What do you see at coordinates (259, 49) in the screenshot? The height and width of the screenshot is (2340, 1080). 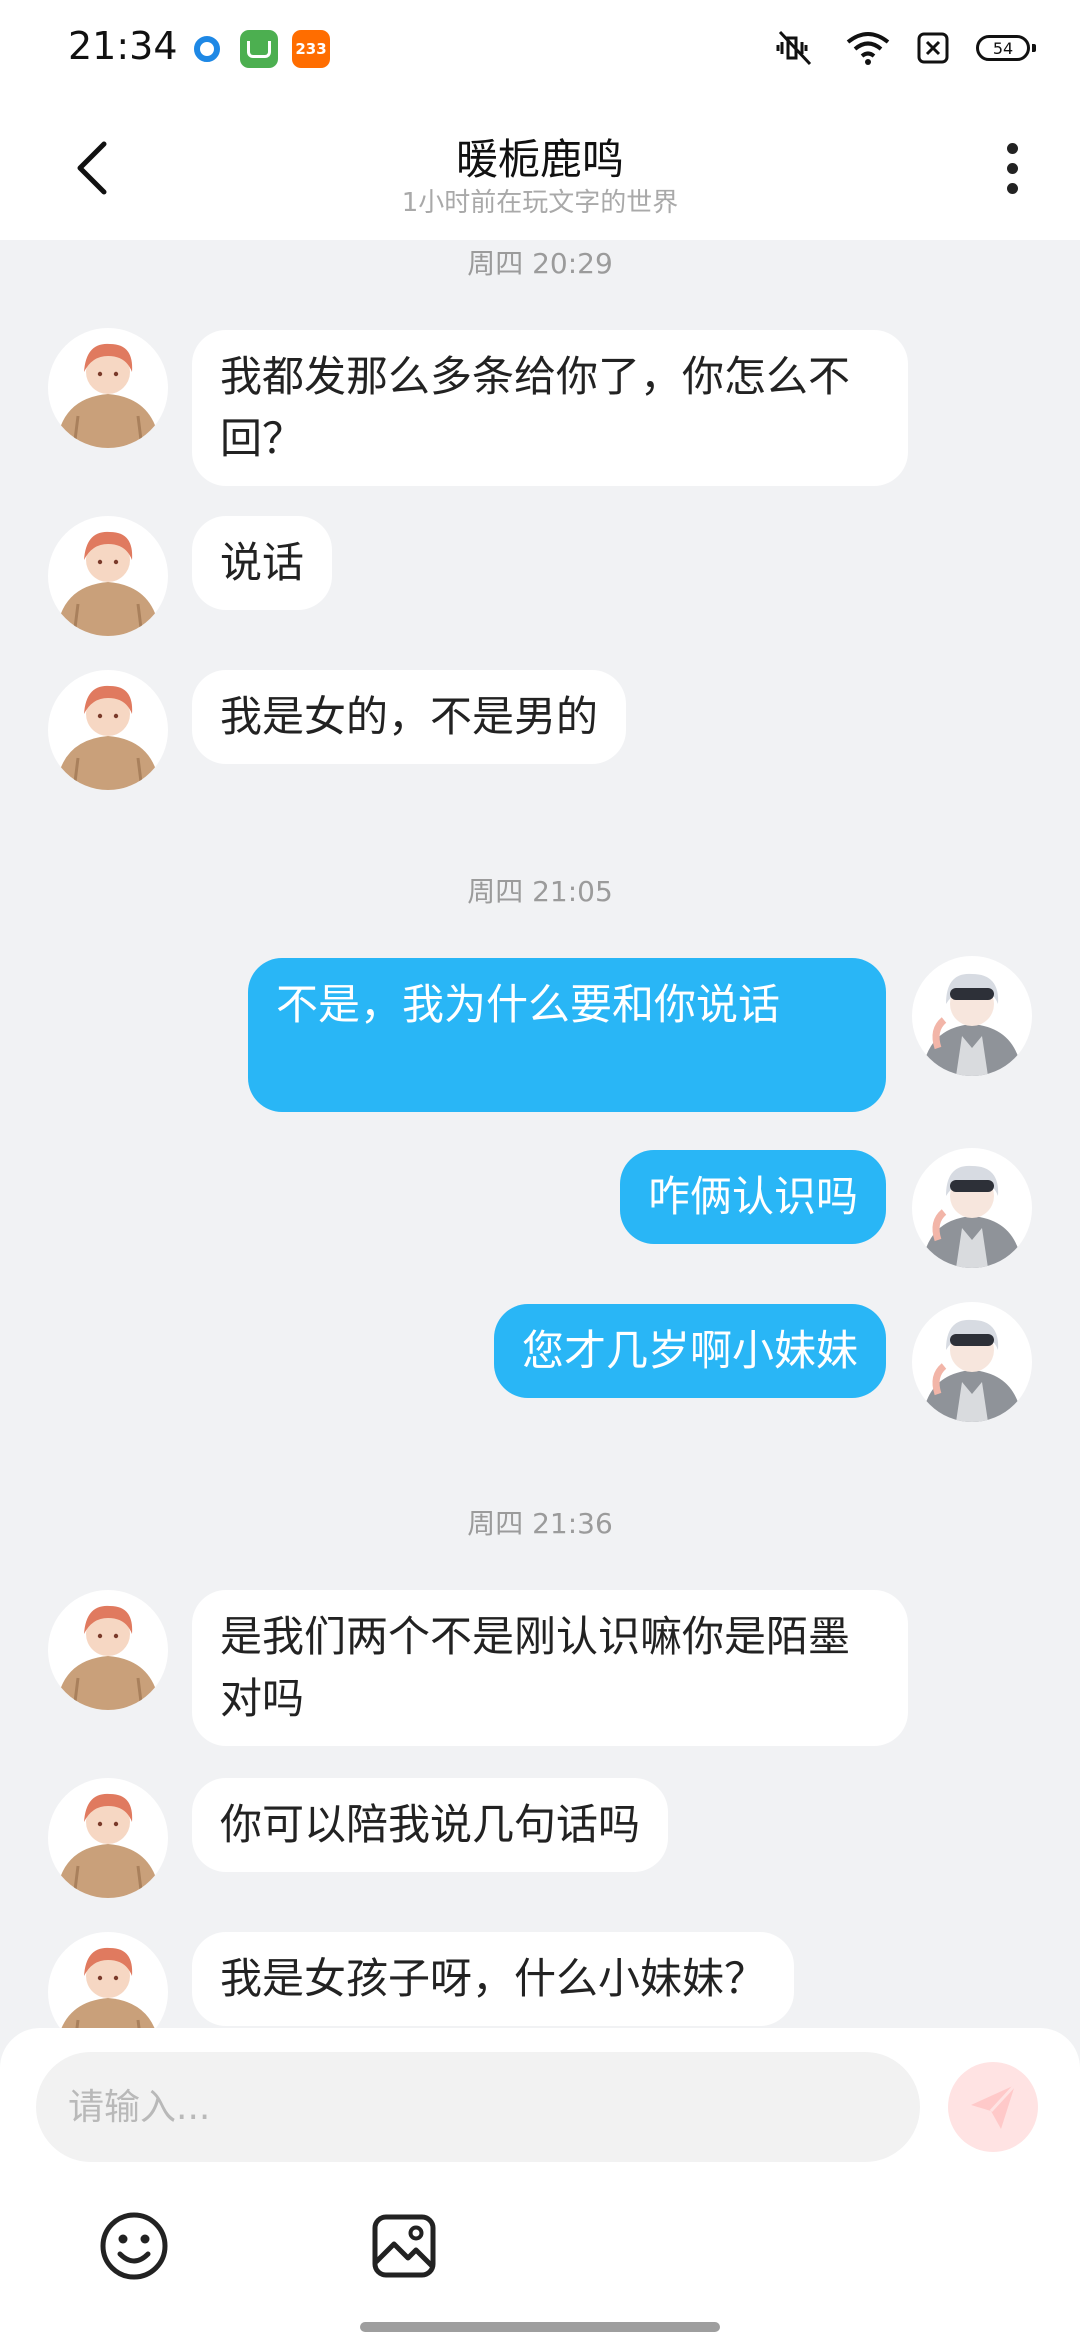 I see `green-app-icon` at bounding box center [259, 49].